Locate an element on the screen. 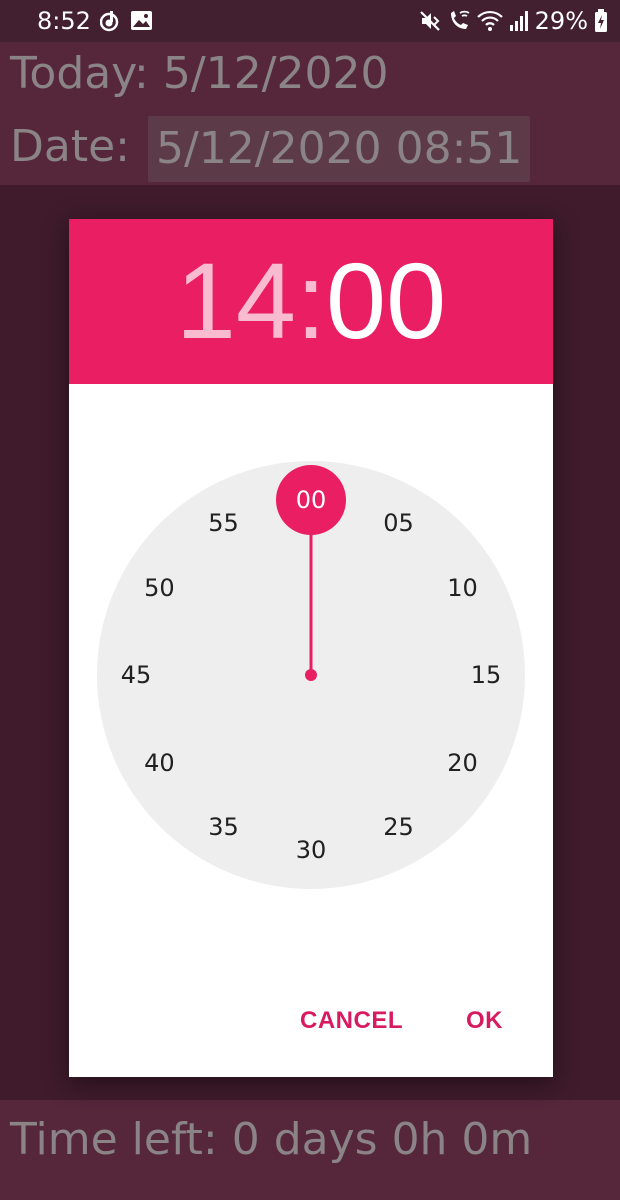  clock-number-05: 05 is located at coordinates (399, 523).